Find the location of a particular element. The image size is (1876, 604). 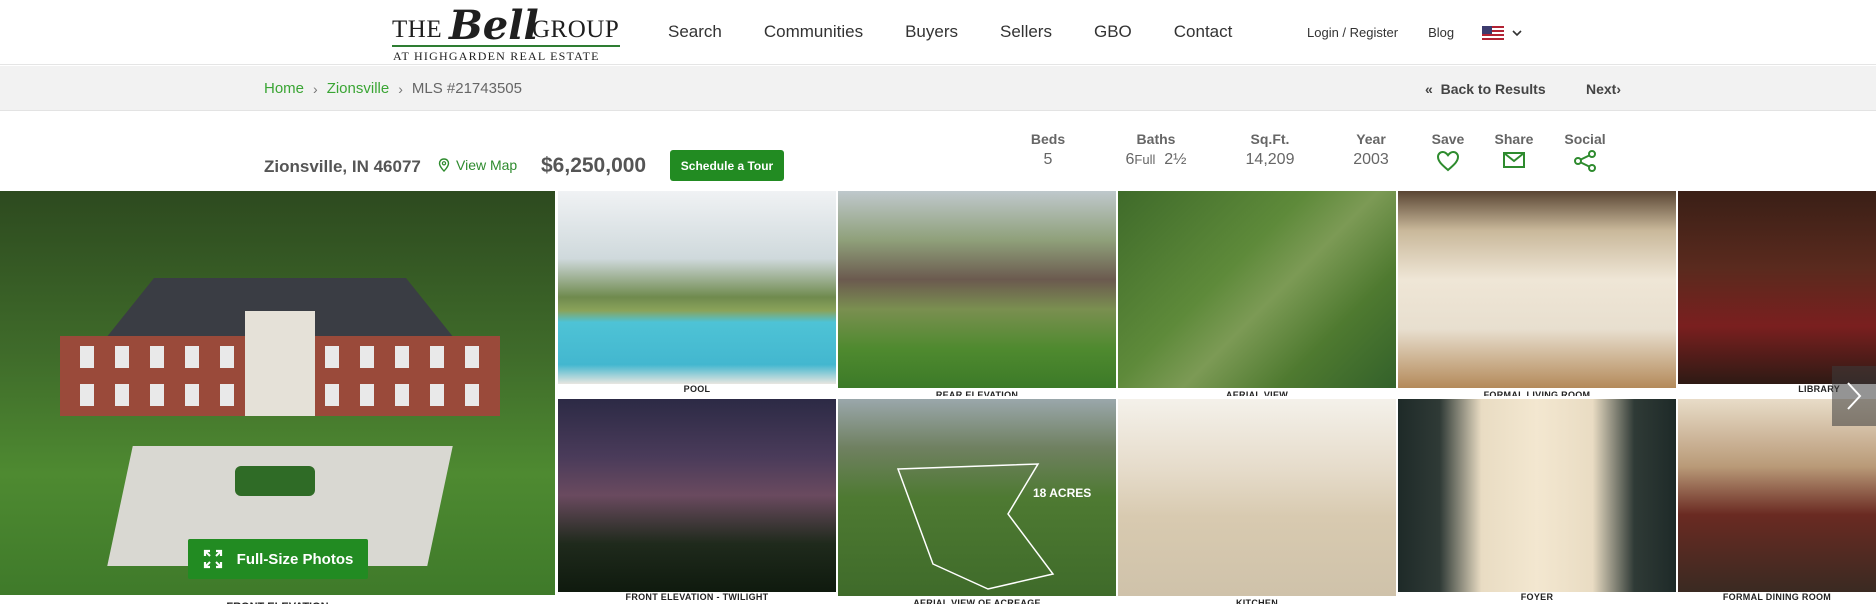

share-button: Share is located at coordinates (1514, 150).